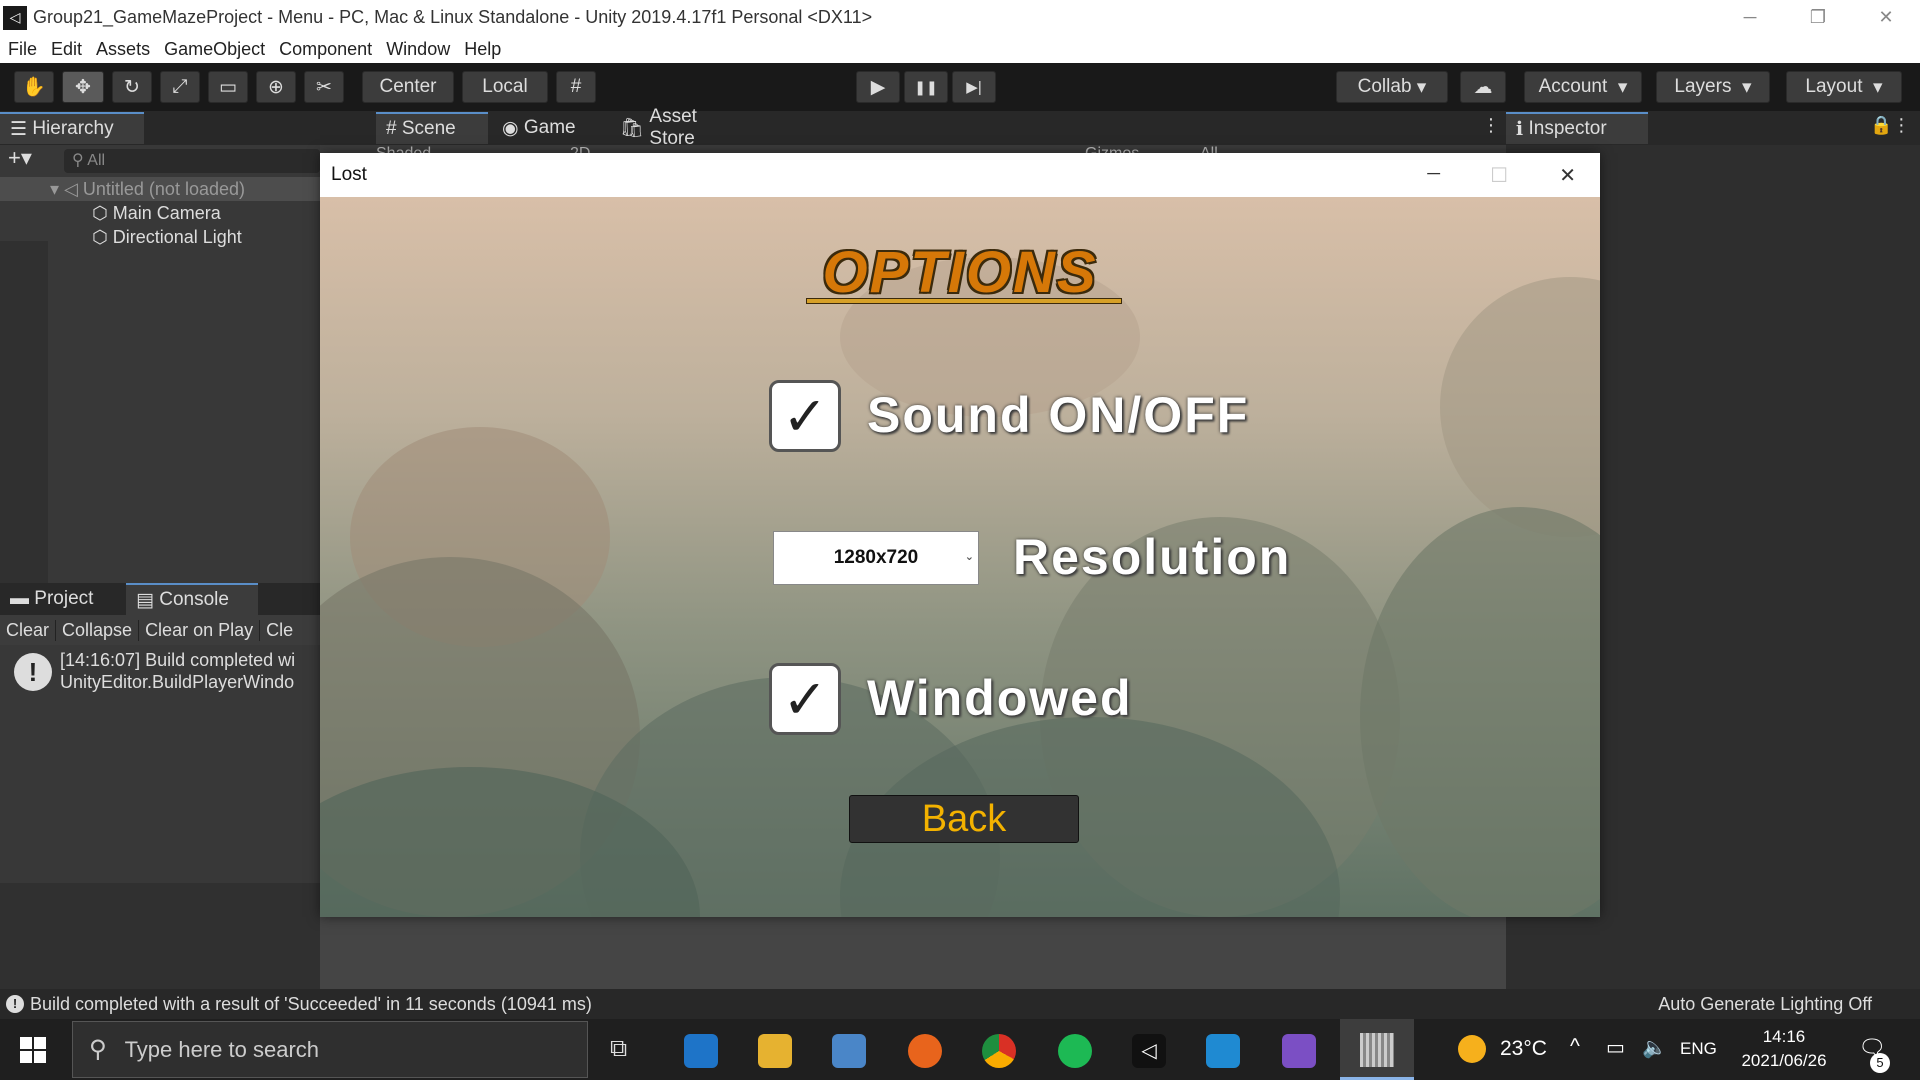  I want to click on menu-assets: Assets, so click(123, 49).